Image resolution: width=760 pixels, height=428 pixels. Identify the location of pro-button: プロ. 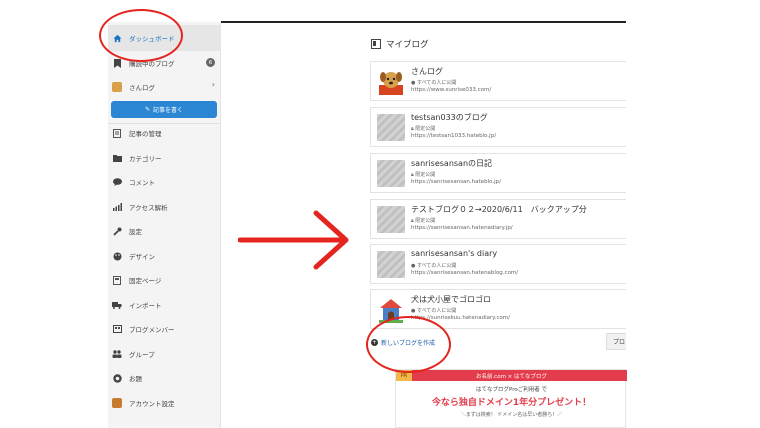
(616, 341).